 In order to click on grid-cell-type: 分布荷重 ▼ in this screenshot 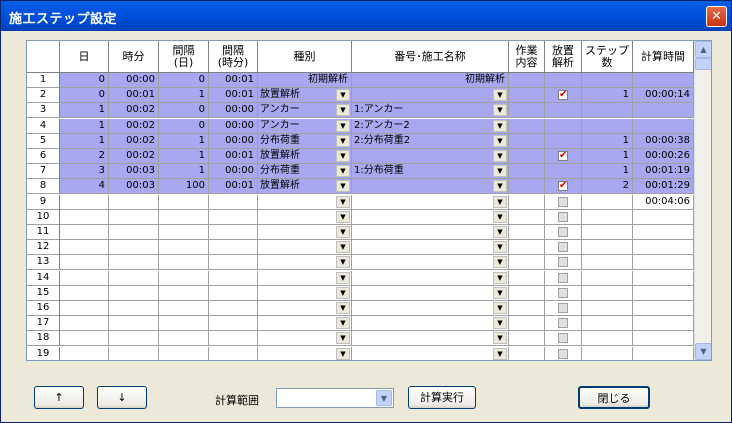, I will do `click(305, 141)`.